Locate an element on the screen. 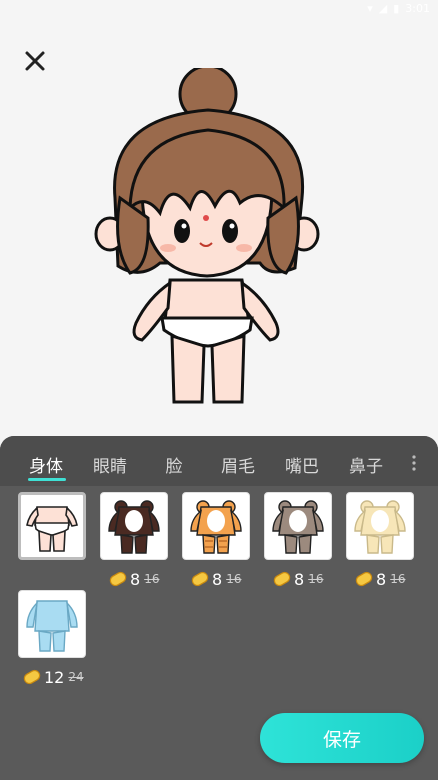 This screenshot has width=438, height=780. item-price-cream: 8 16 is located at coordinates (379, 579).